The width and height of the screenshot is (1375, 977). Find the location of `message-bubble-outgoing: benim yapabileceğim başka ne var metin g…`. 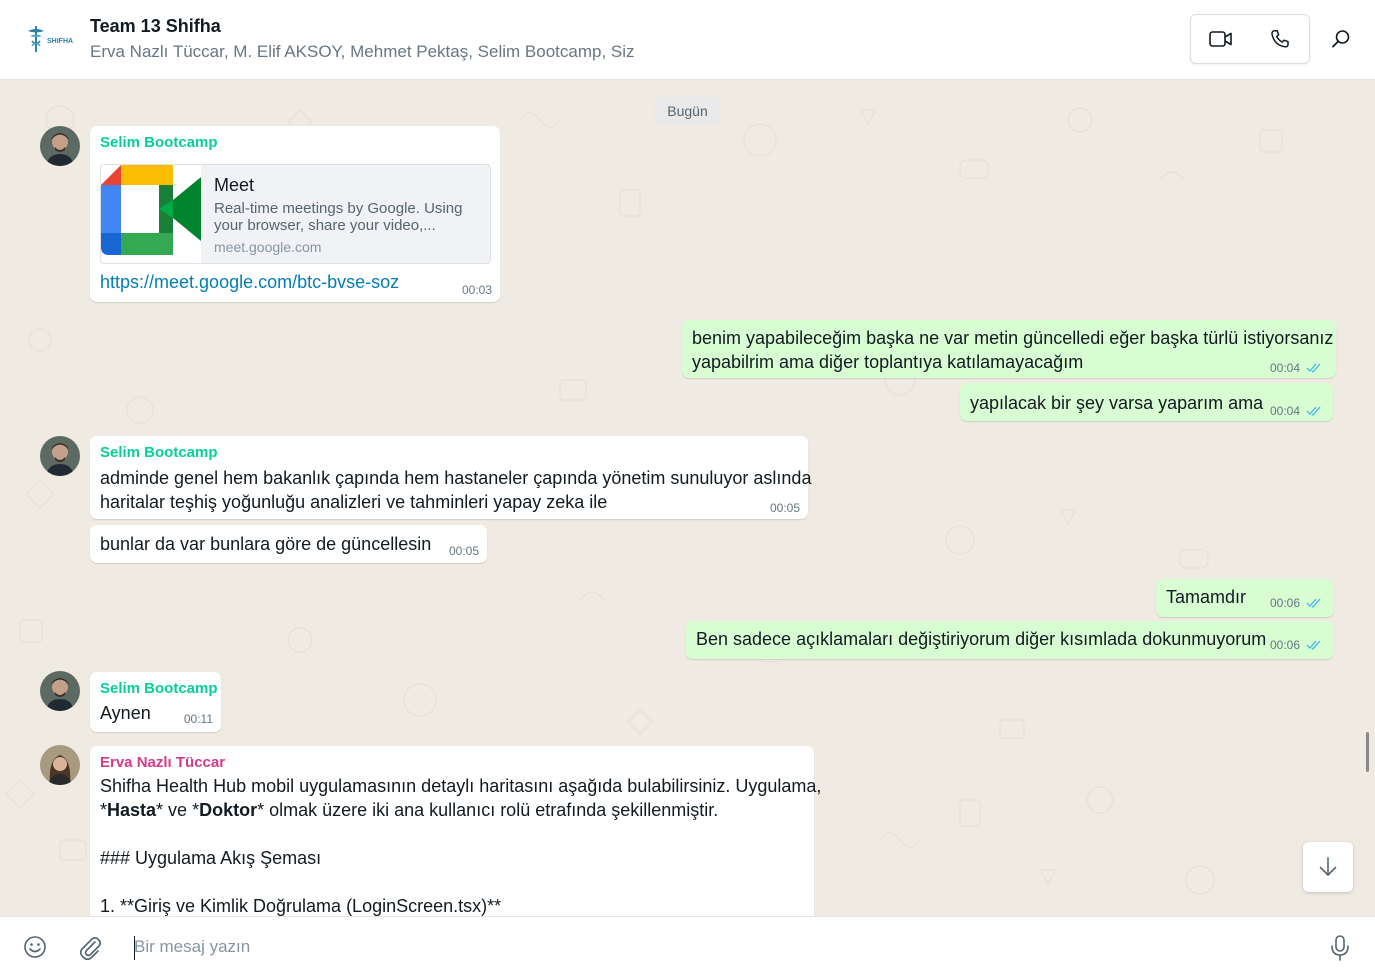

message-bubble-outgoing: benim yapabileceğim başka ne var metin g… is located at coordinates (1009, 349).